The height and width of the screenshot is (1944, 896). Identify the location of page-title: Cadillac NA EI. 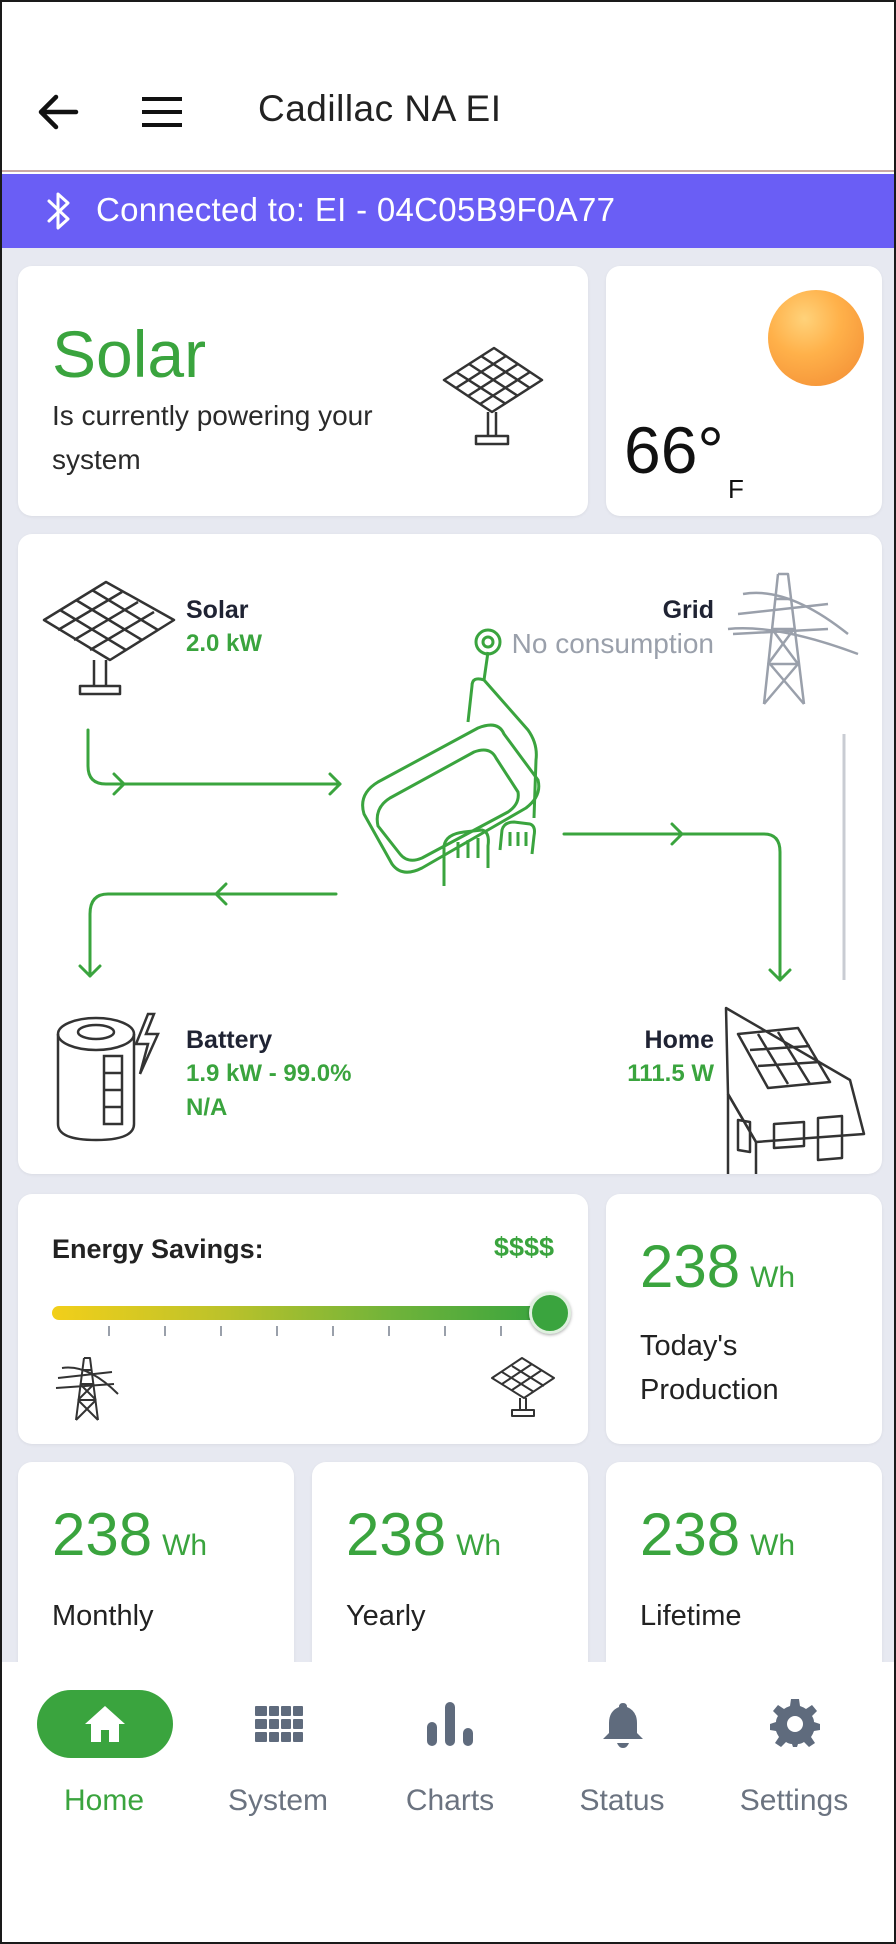
(380, 108).